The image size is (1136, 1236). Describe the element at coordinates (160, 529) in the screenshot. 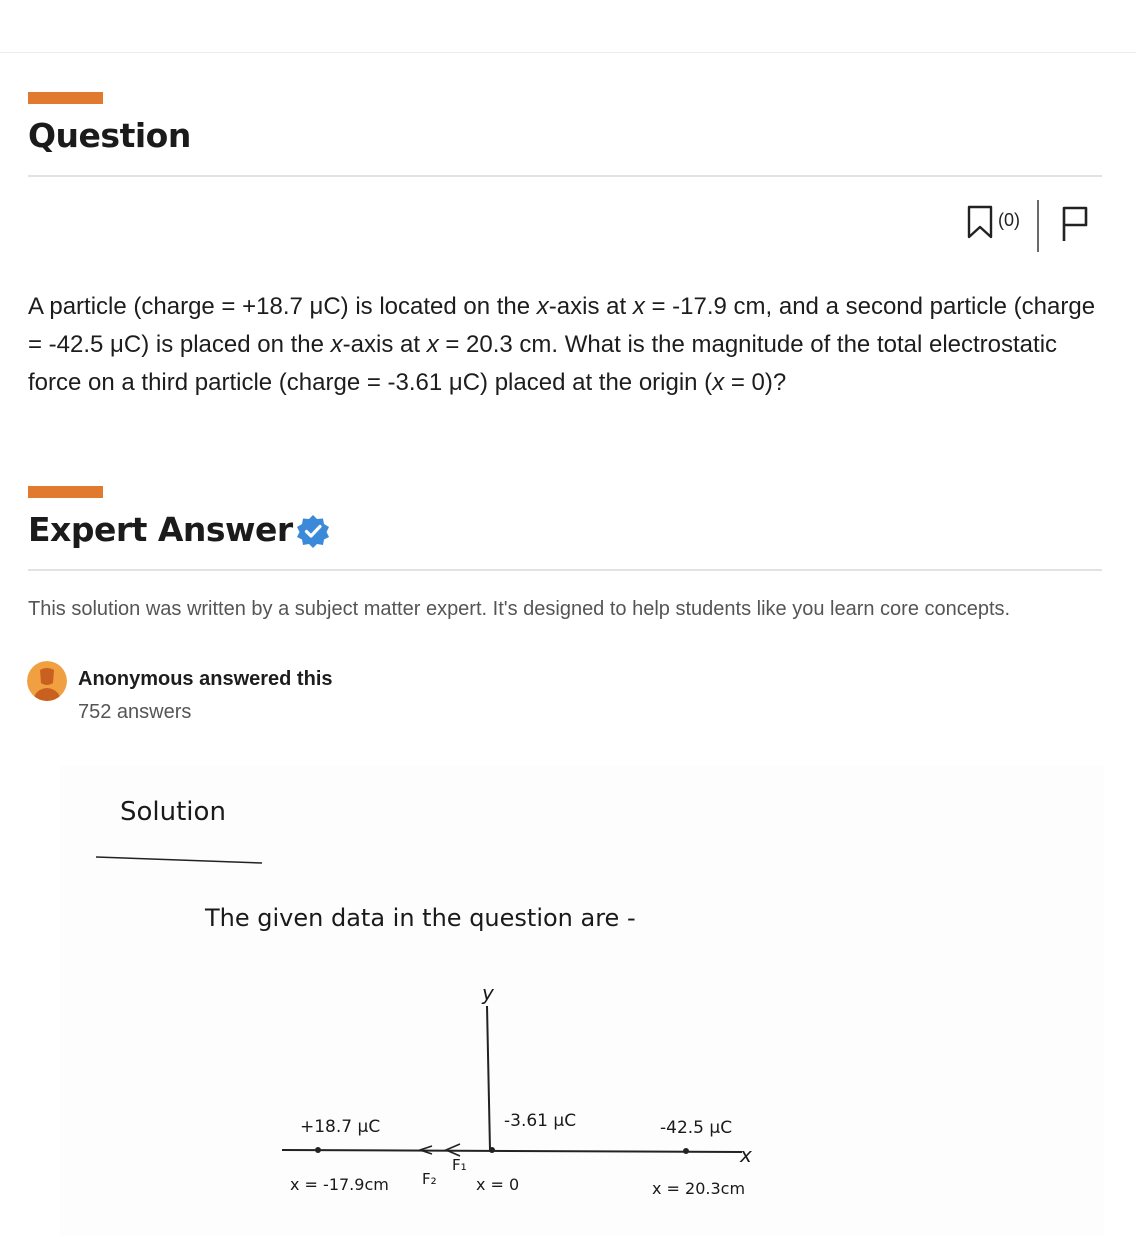

I see `expert-answer-heading: Expert Answer` at that location.